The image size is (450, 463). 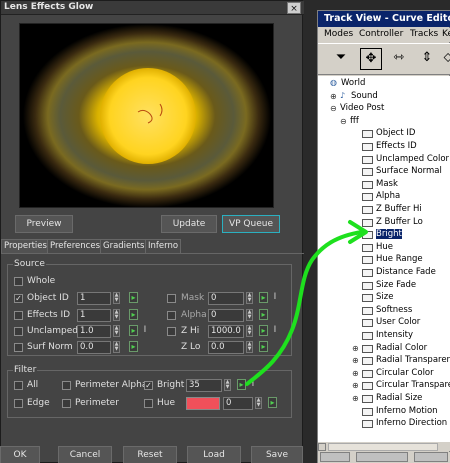 What do you see at coordinates (263, 346) in the screenshot?
I see `z-lo-key-icon: ▸` at bounding box center [263, 346].